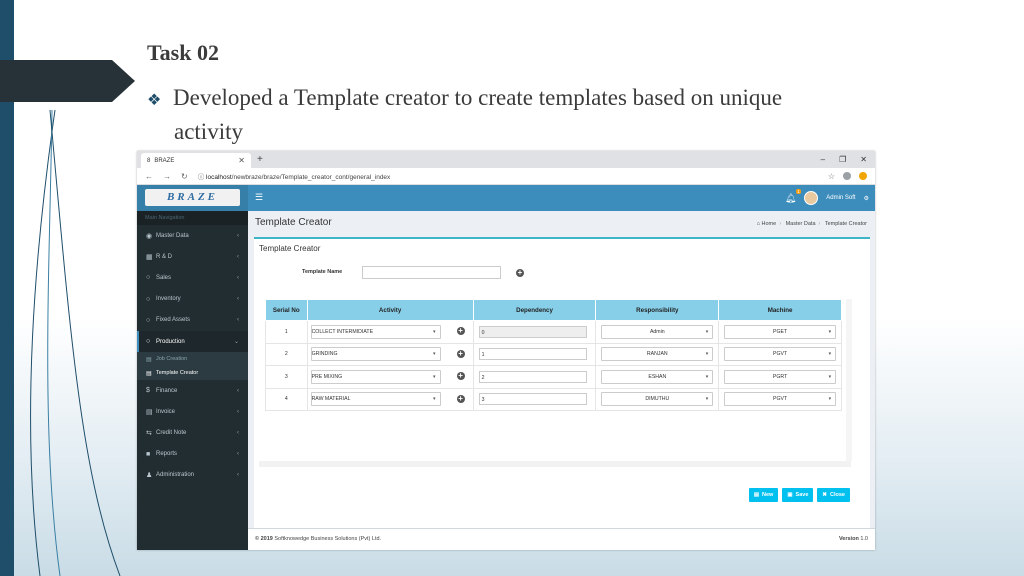  Describe the element at coordinates (845, 224) in the screenshot. I see `breadcrumb-current: Template Creator` at that location.